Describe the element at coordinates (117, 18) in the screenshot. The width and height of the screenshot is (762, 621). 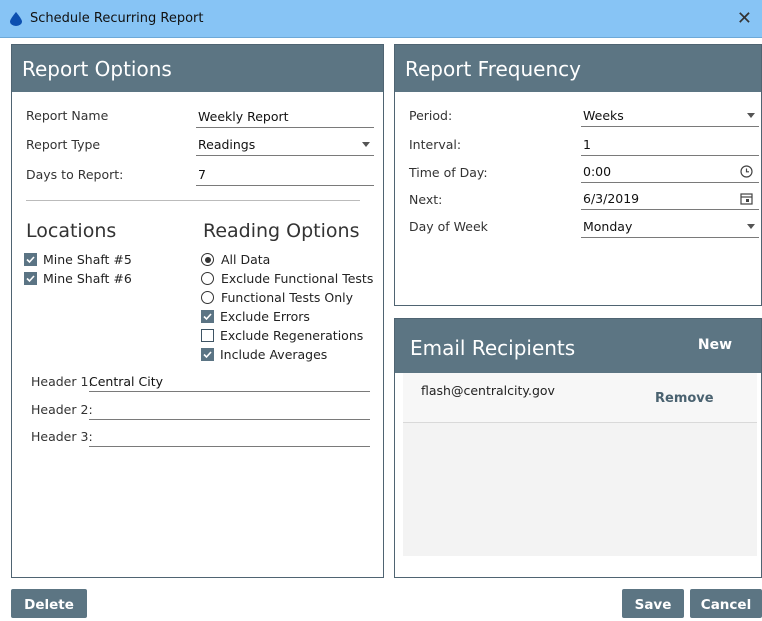
I see `window-title: Schedule Recurring Report` at that location.